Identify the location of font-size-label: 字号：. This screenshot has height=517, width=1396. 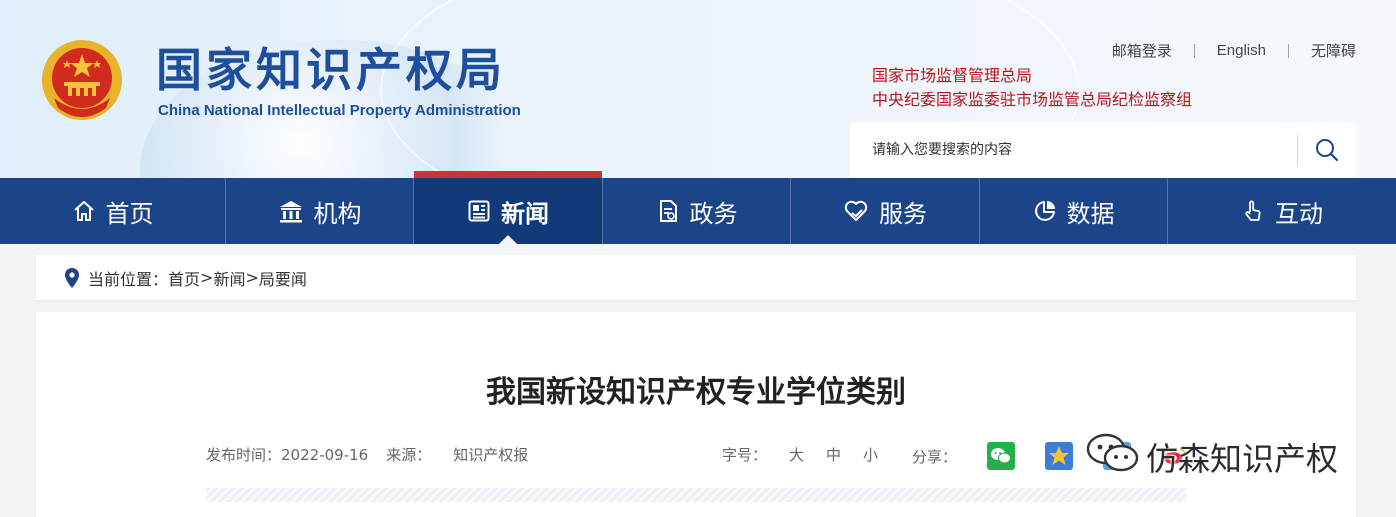
(745, 455).